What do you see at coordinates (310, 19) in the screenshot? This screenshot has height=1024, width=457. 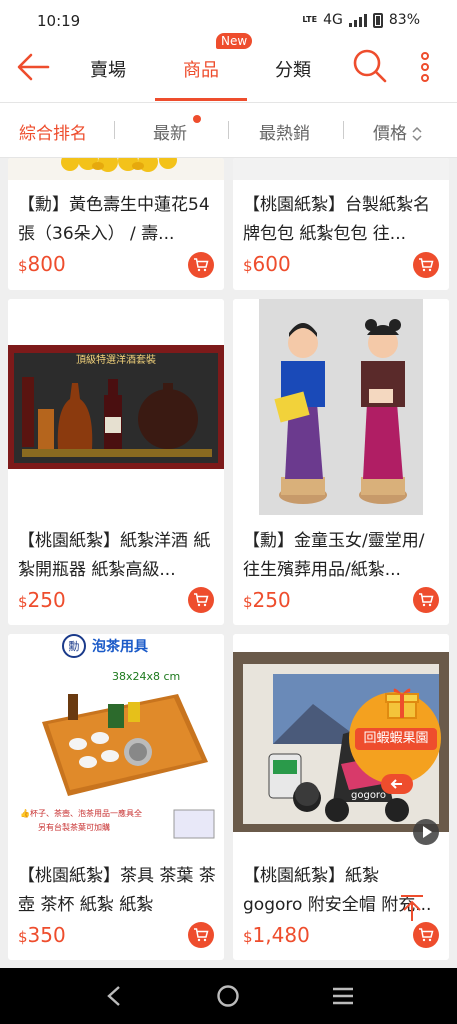 I see `volte-icon: LTE` at bounding box center [310, 19].